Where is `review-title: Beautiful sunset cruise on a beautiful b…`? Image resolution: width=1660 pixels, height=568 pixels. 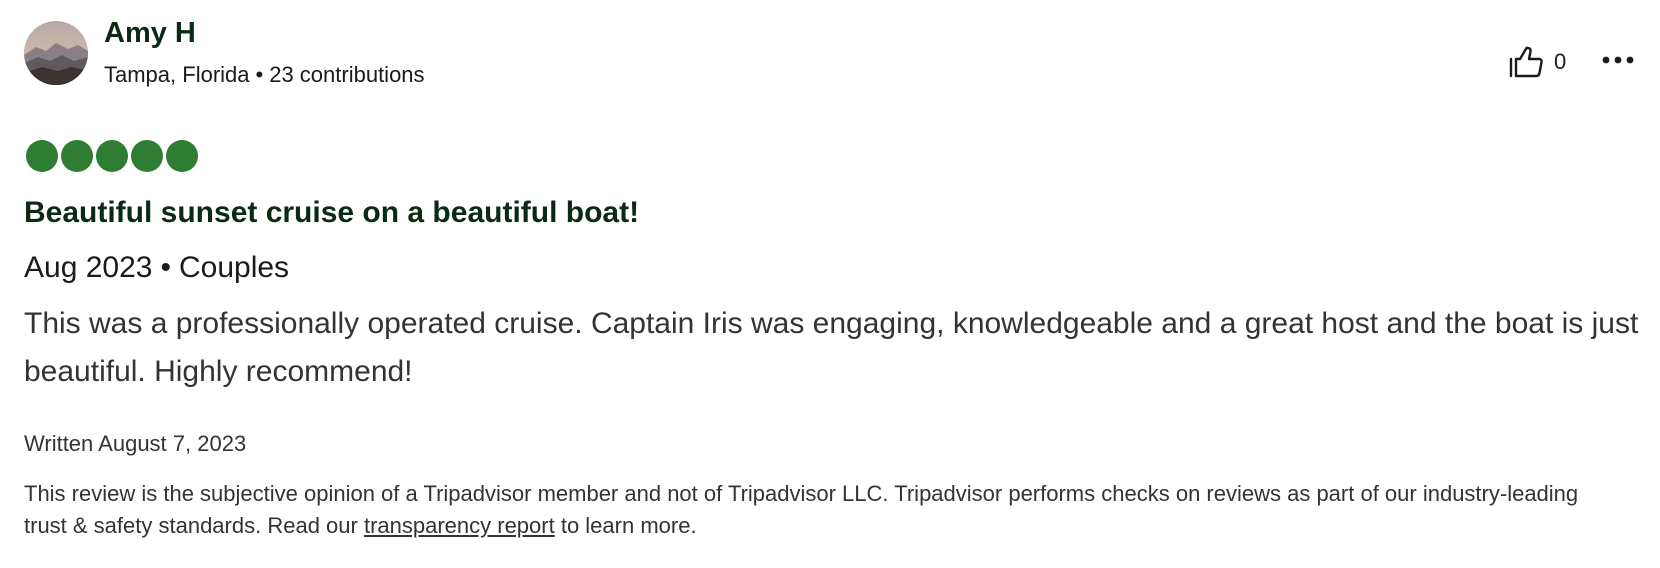 review-title: Beautiful sunset cruise on a beautiful b… is located at coordinates (331, 213).